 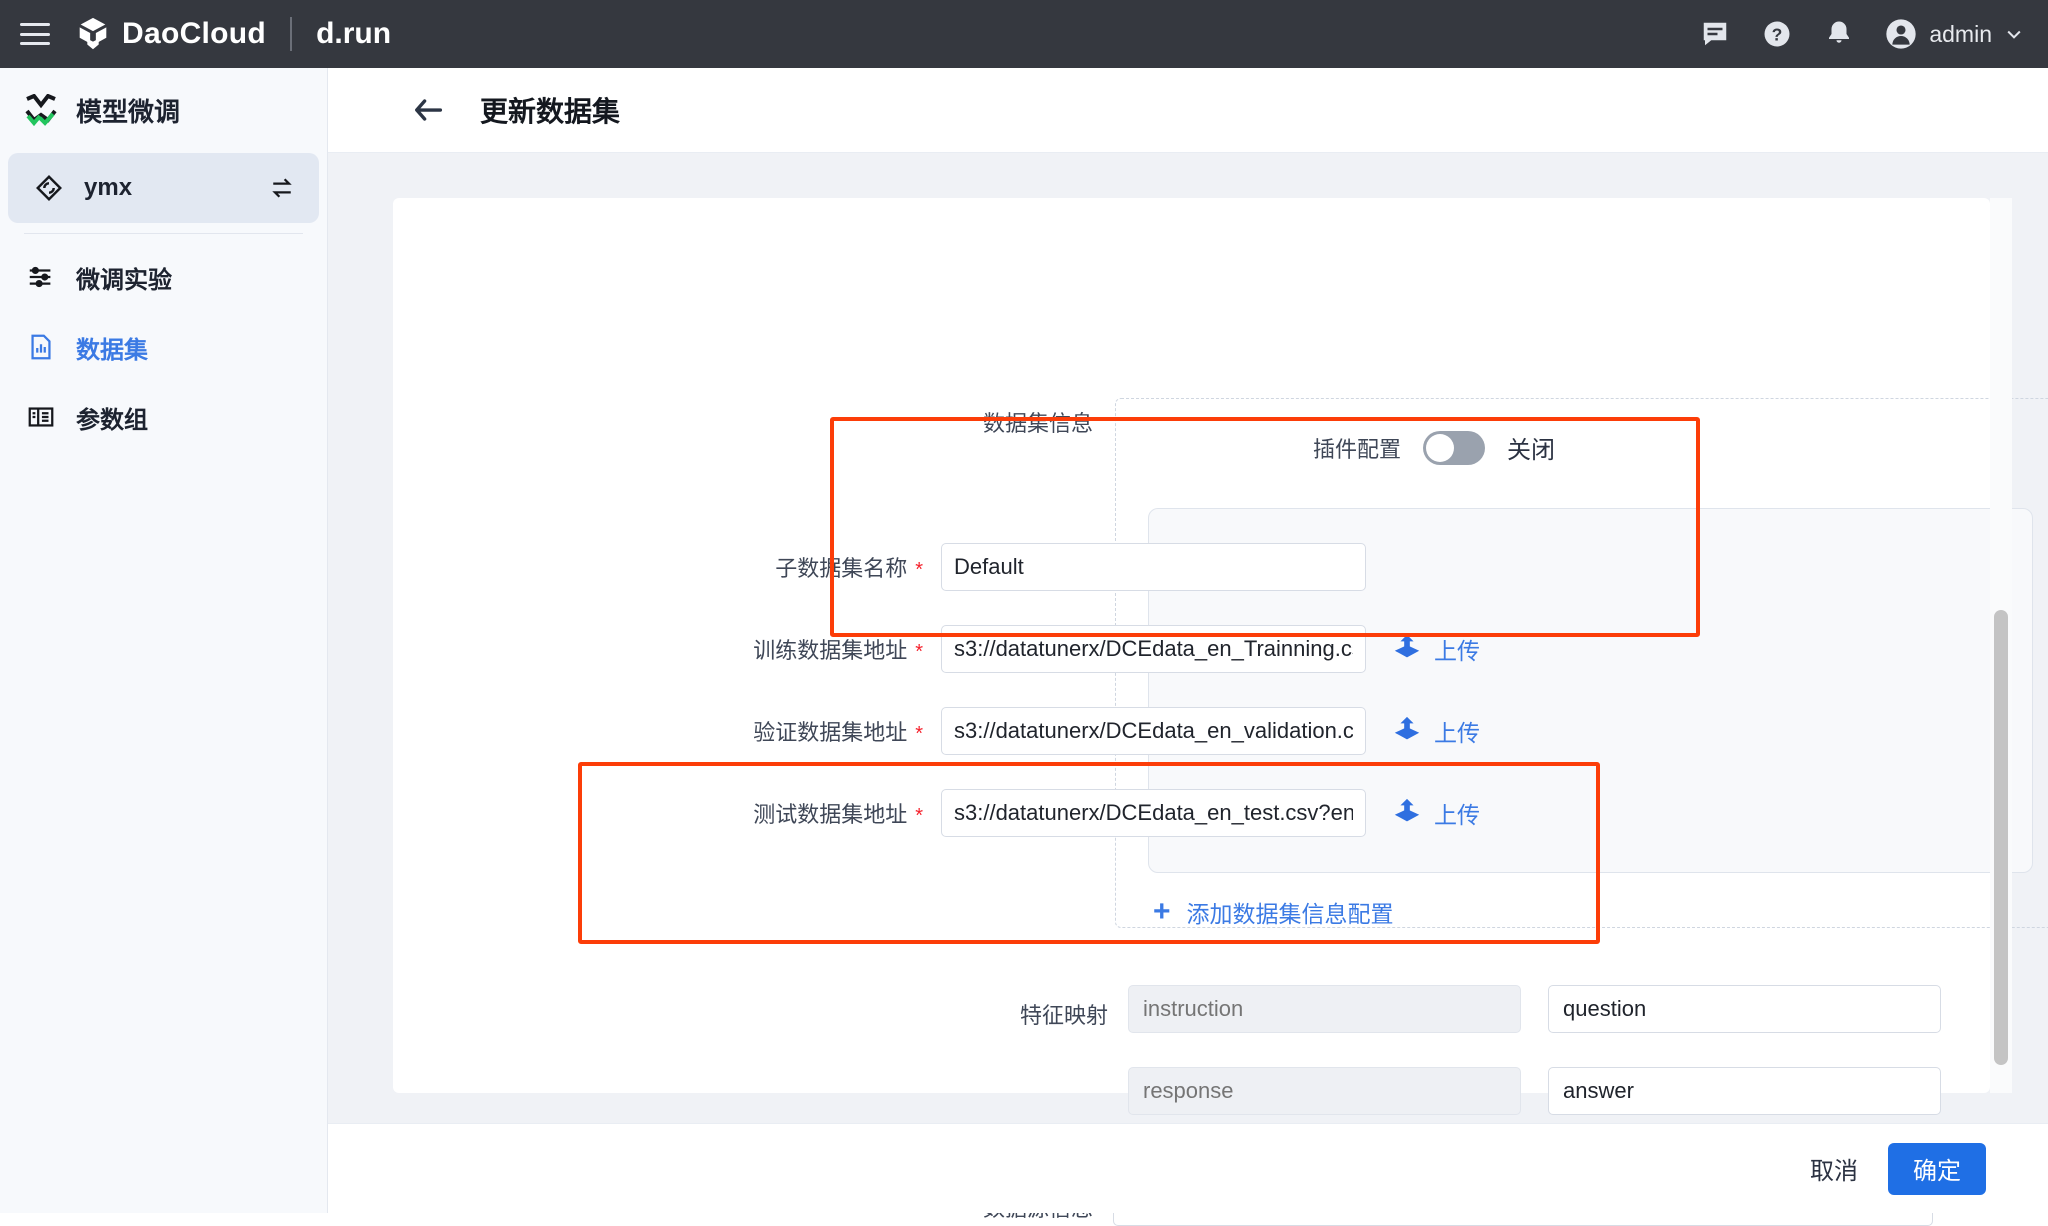 I want to click on user-menu: admin, so click(x=1954, y=34).